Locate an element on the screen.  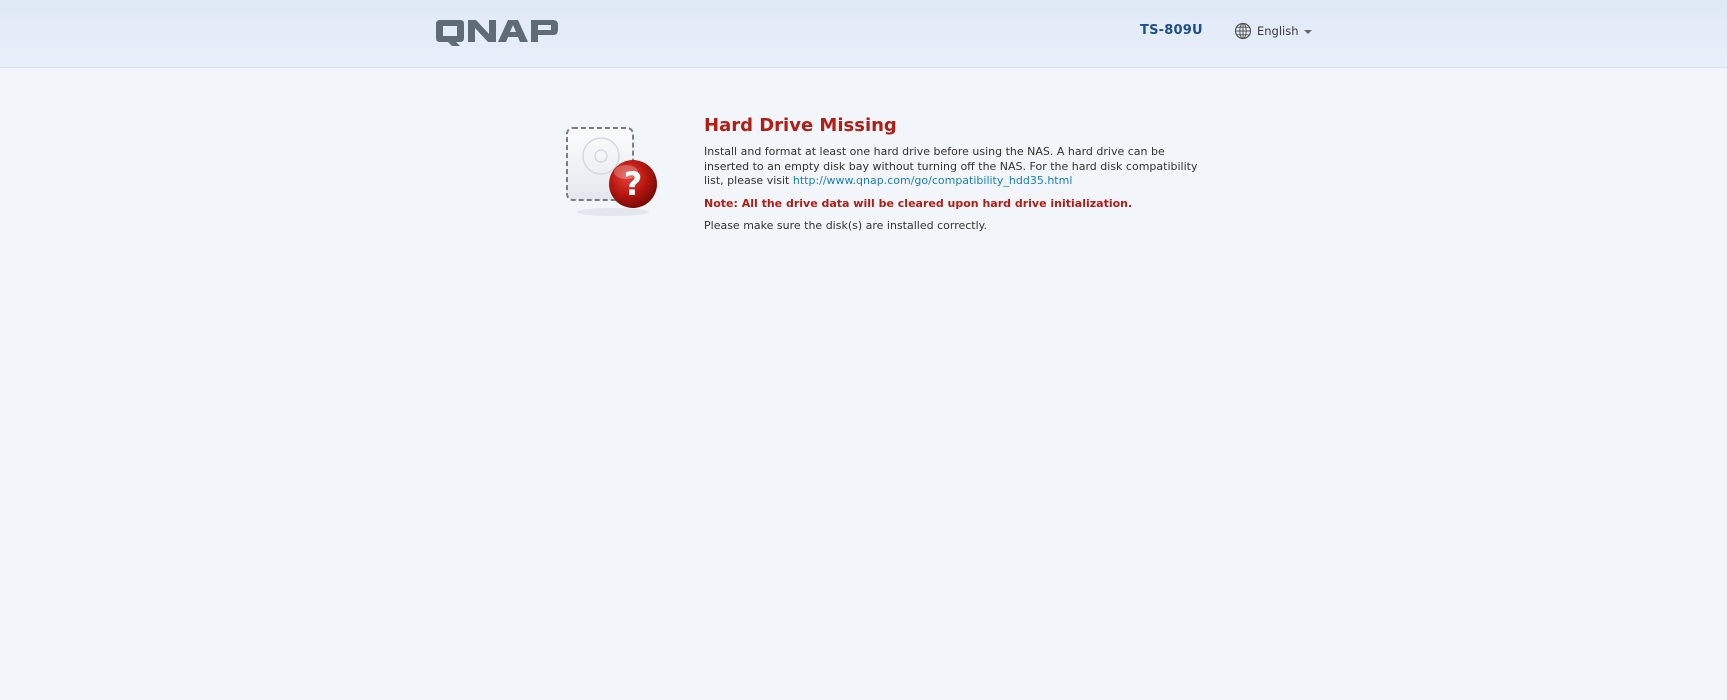
language-selector: English is located at coordinates (1273, 31).